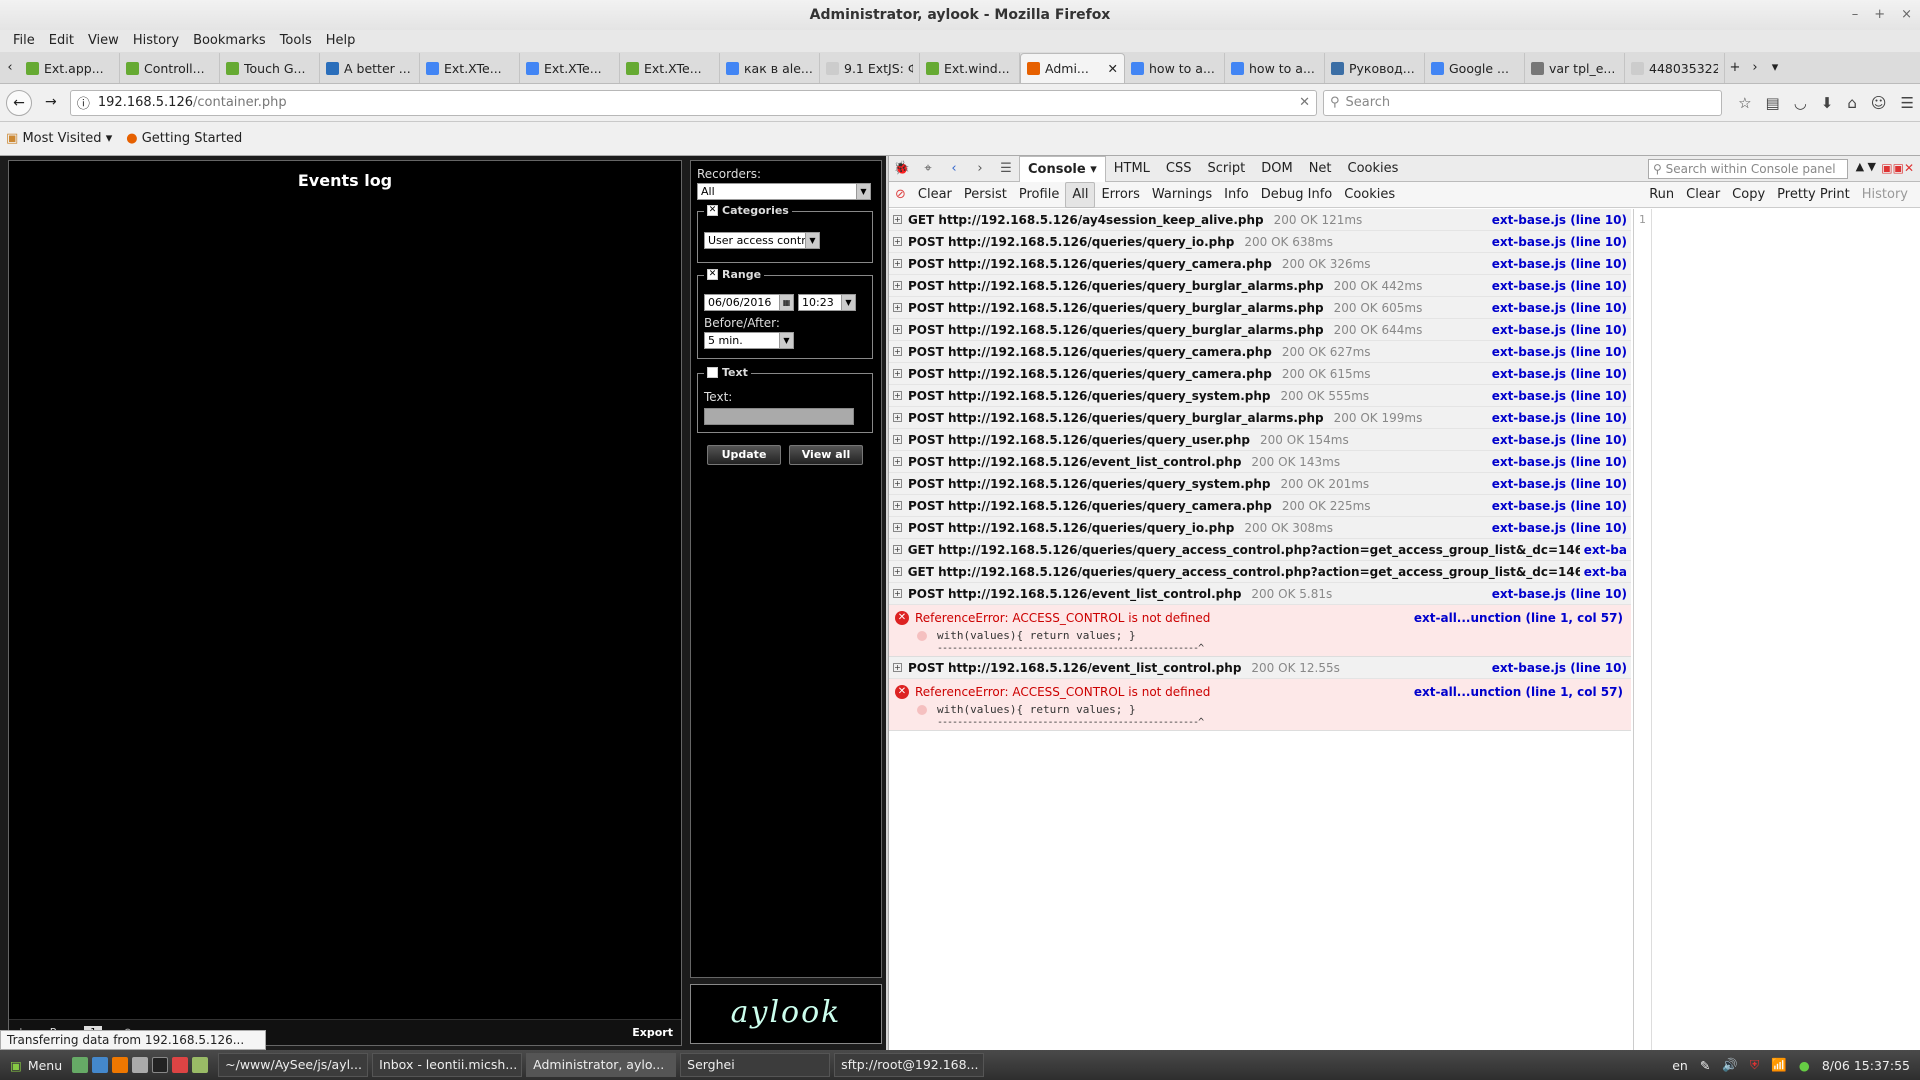 The width and height of the screenshot is (1920, 1080). I want to click on close-icon: ×, so click(1906, 15).